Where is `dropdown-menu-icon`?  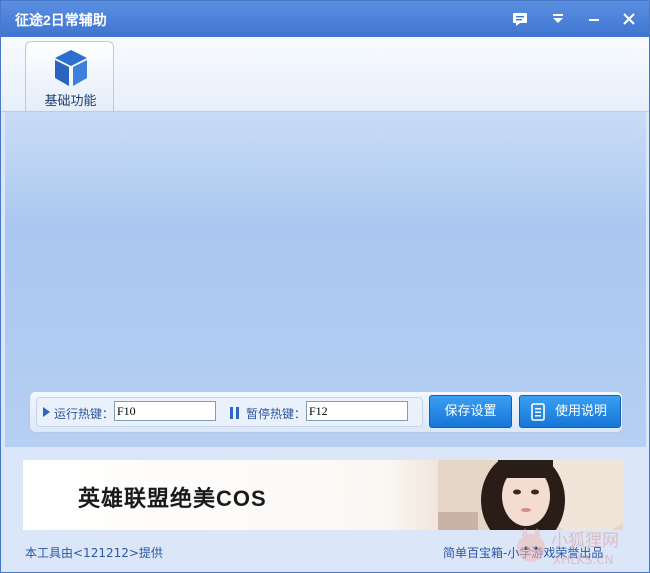
dropdown-menu-icon is located at coordinates (558, 19).